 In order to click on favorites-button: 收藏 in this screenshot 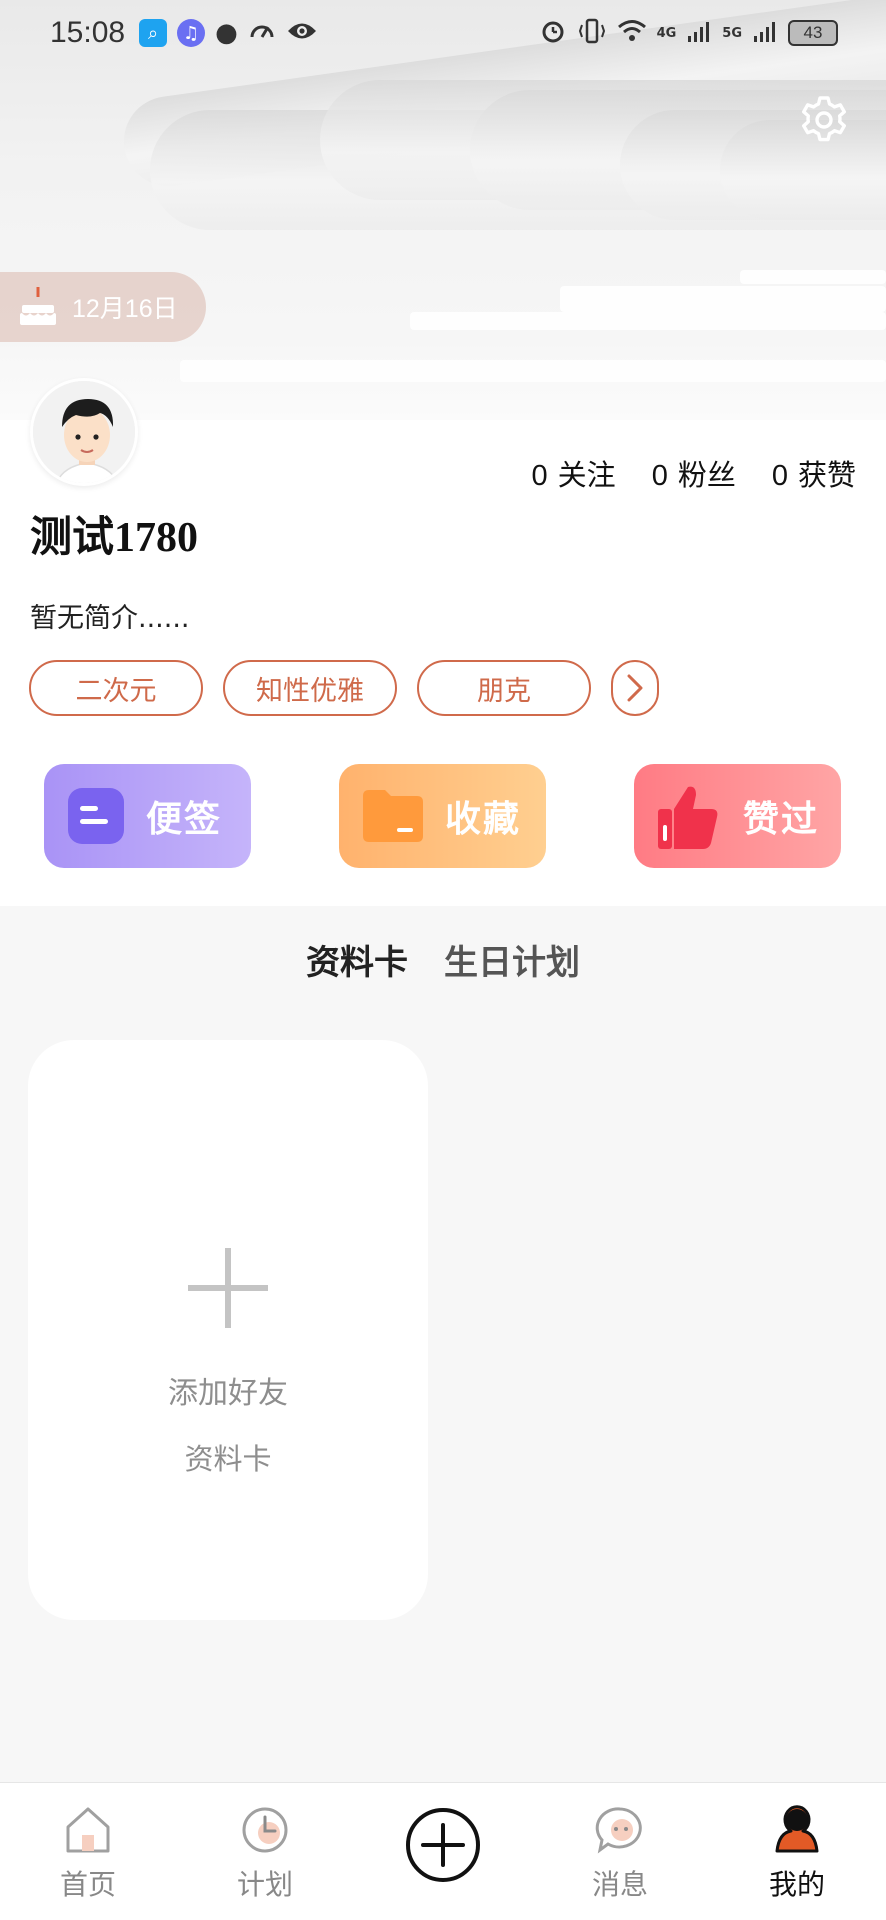, I will do `click(442, 816)`.